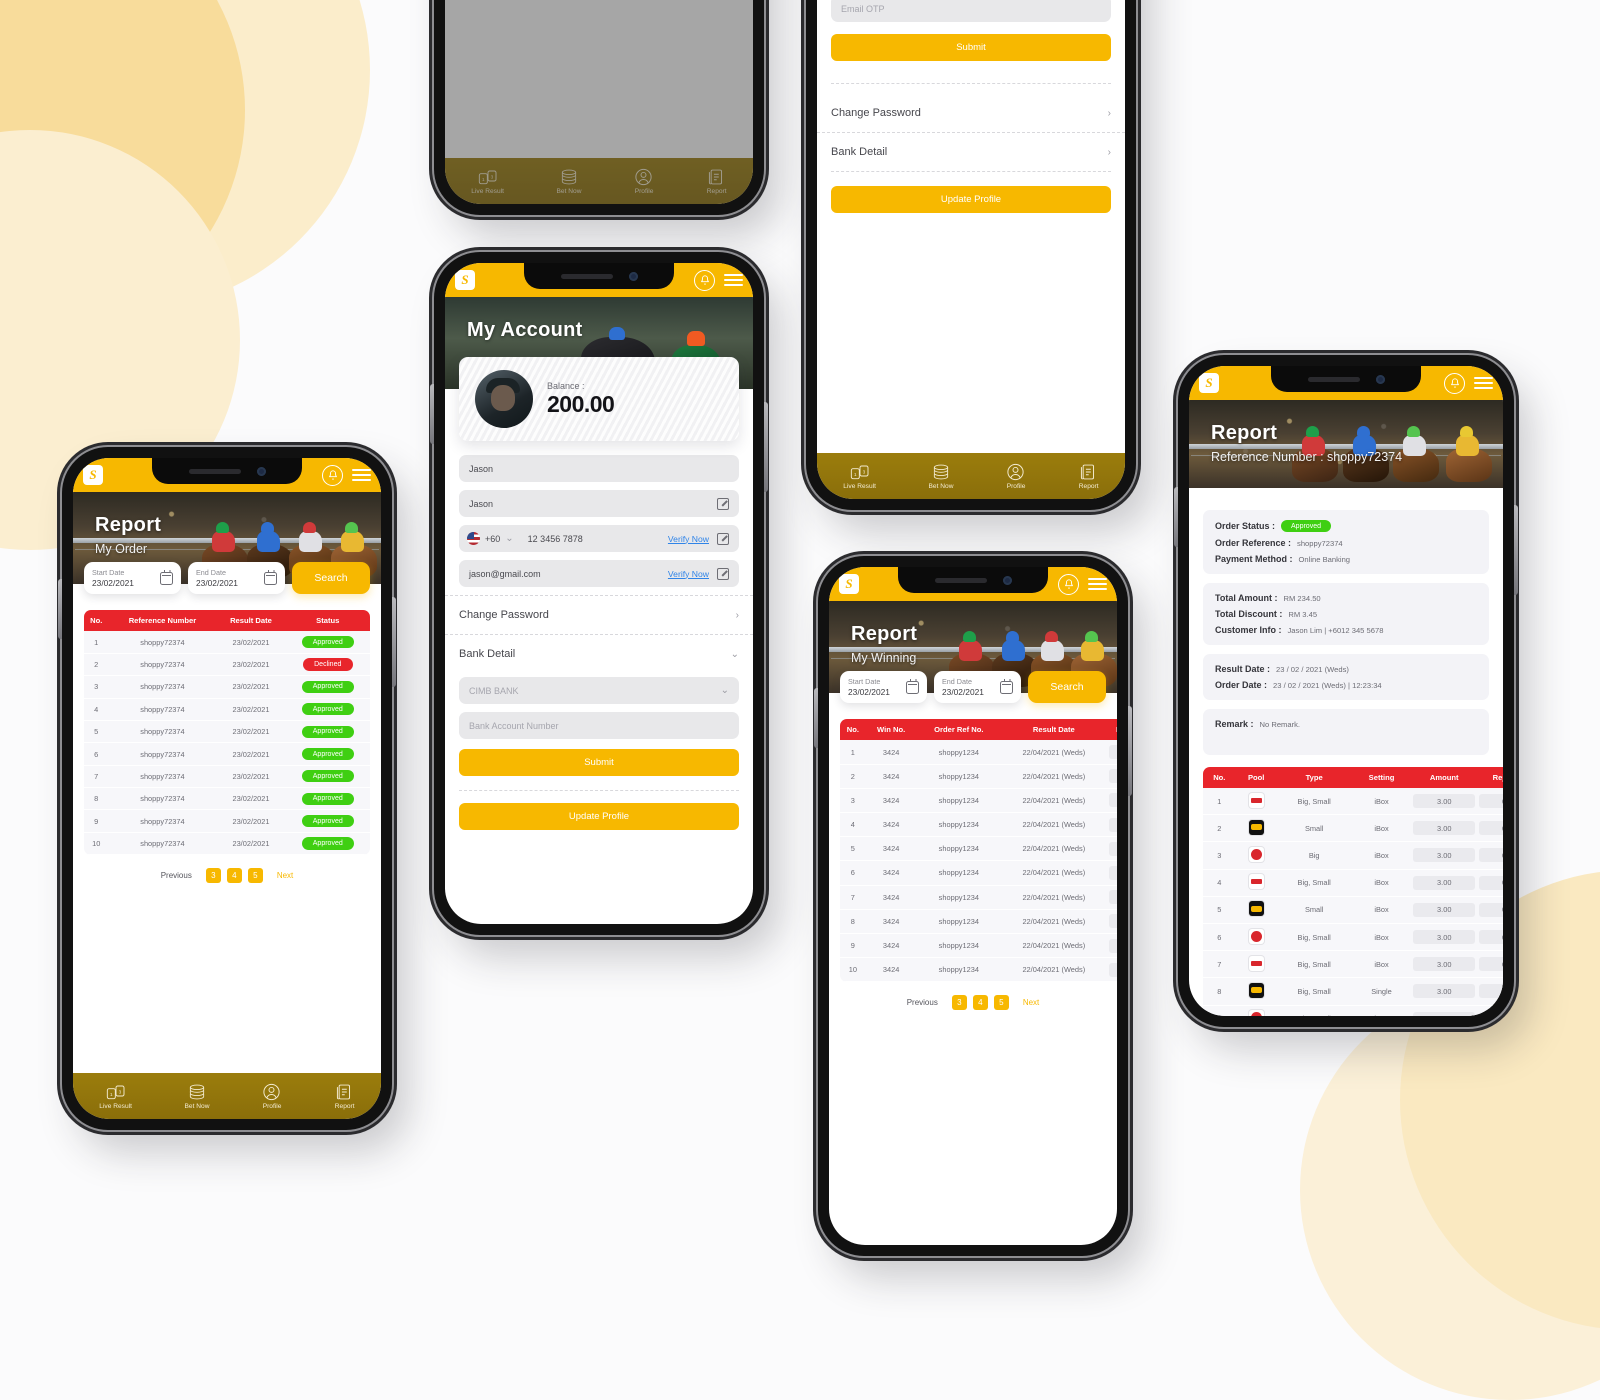  Describe the element at coordinates (978, 801) in the screenshot. I see `table-row: 33424shoppy123422/04/2021 (Weds)3.0` at that location.